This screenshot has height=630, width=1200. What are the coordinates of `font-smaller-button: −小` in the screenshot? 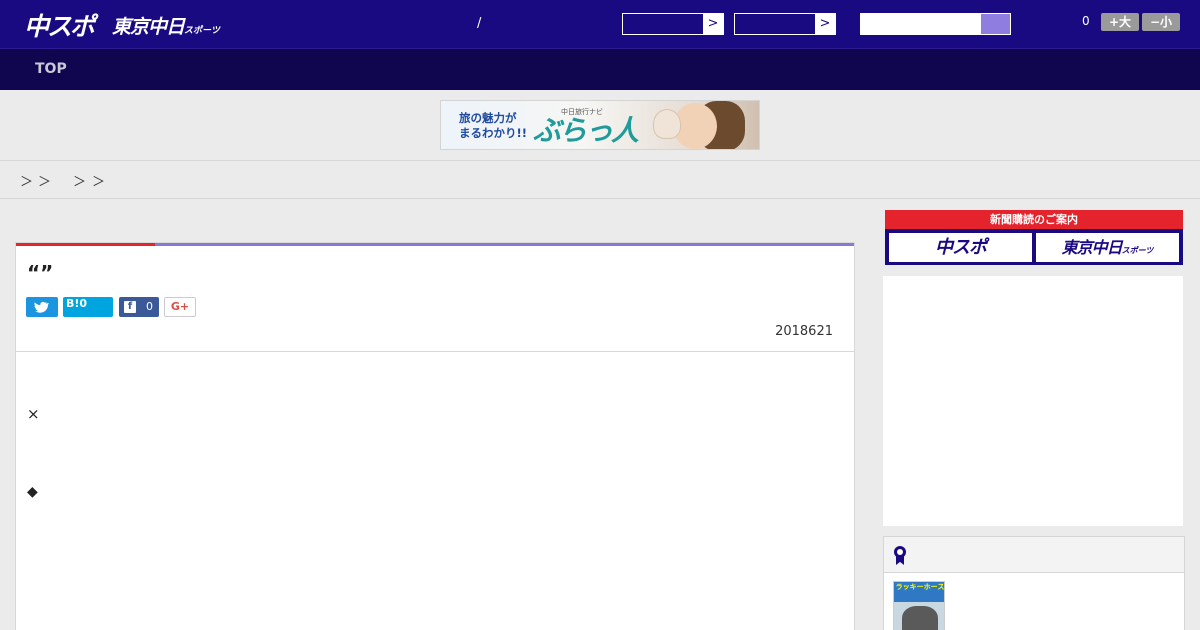 It's located at (1161, 22).